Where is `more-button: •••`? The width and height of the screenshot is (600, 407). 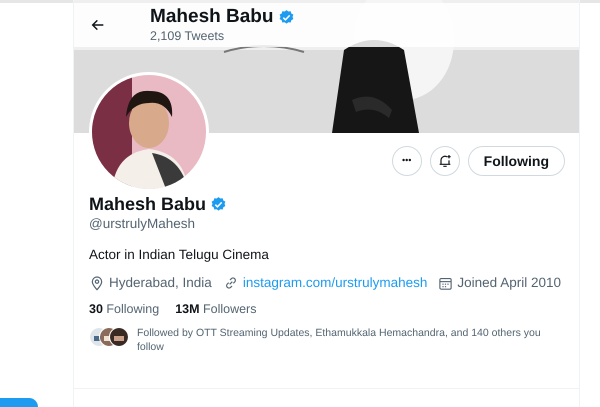 more-button: ••• is located at coordinates (407, 161).